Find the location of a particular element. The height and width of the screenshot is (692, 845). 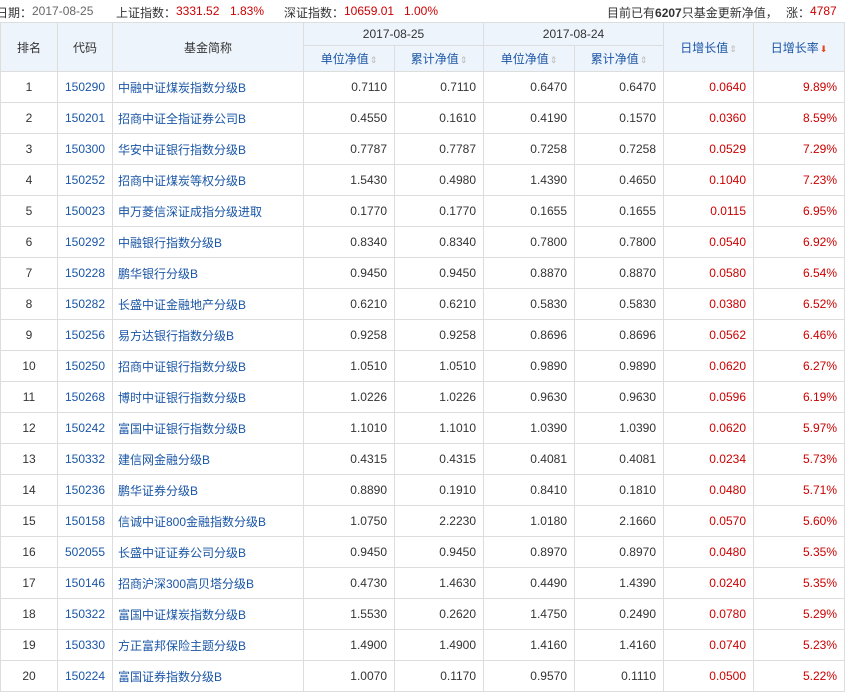

fund-code-link: 150290 is located at coordinates (85, 87).